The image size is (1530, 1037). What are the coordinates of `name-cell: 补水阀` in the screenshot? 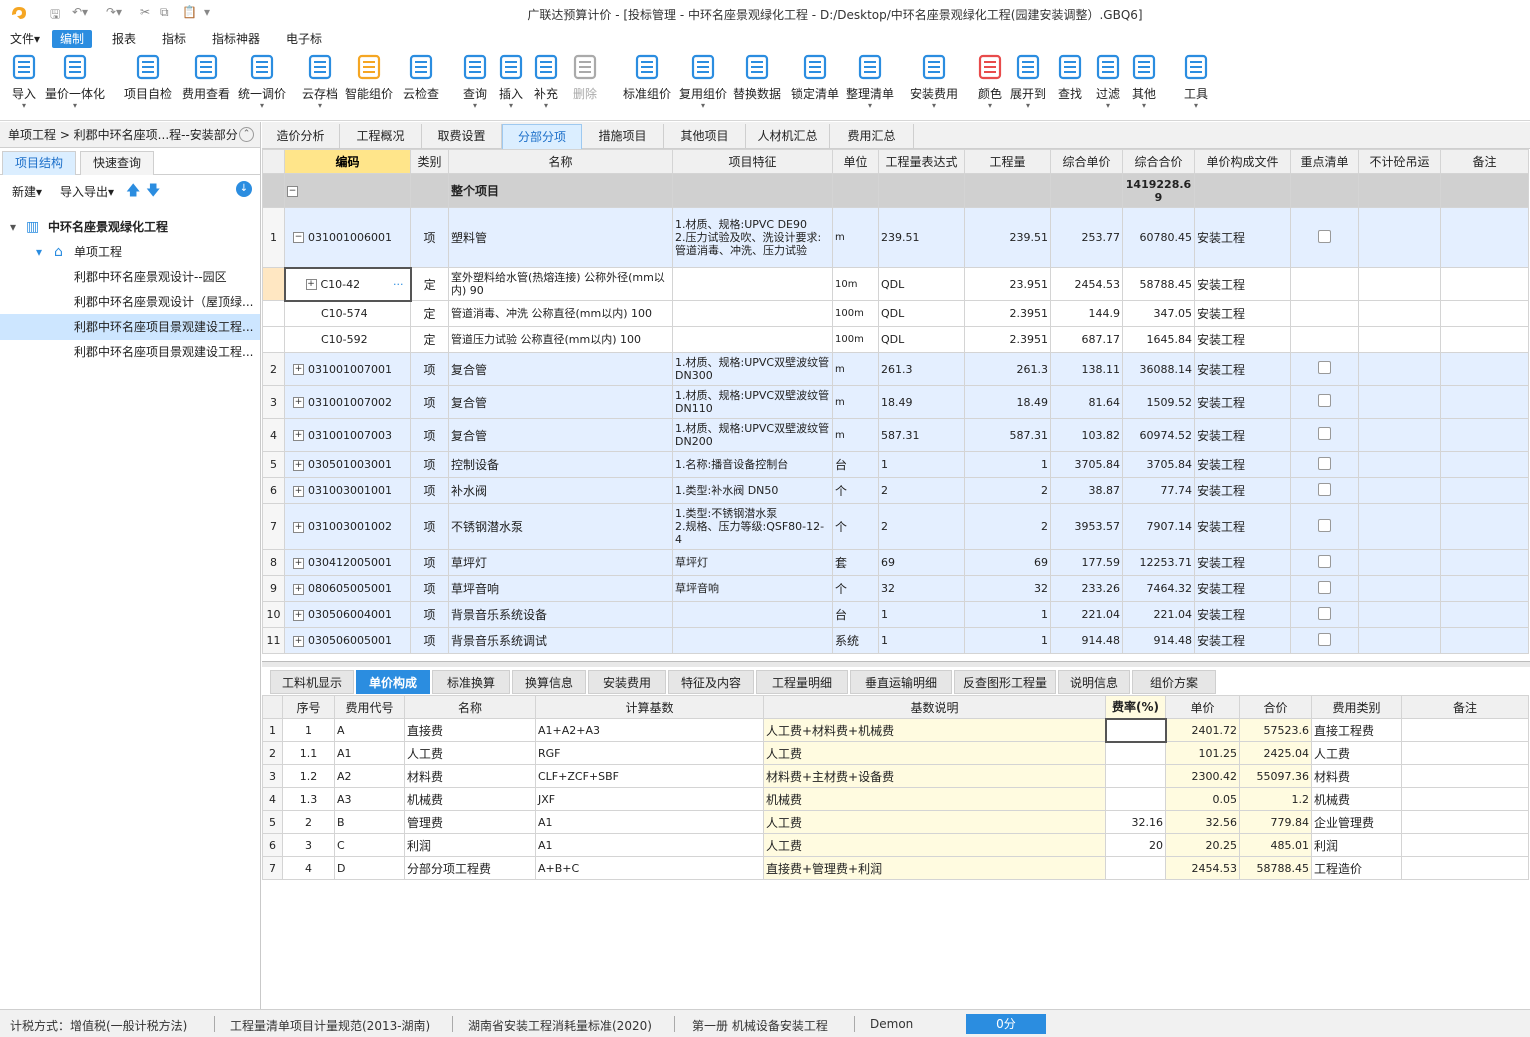 It's located at (560, 490).